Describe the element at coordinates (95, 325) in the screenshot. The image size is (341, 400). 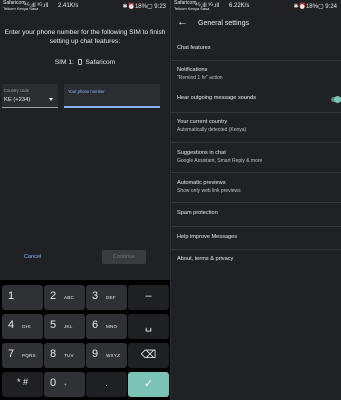
I see `key-digit: 6` at that location.